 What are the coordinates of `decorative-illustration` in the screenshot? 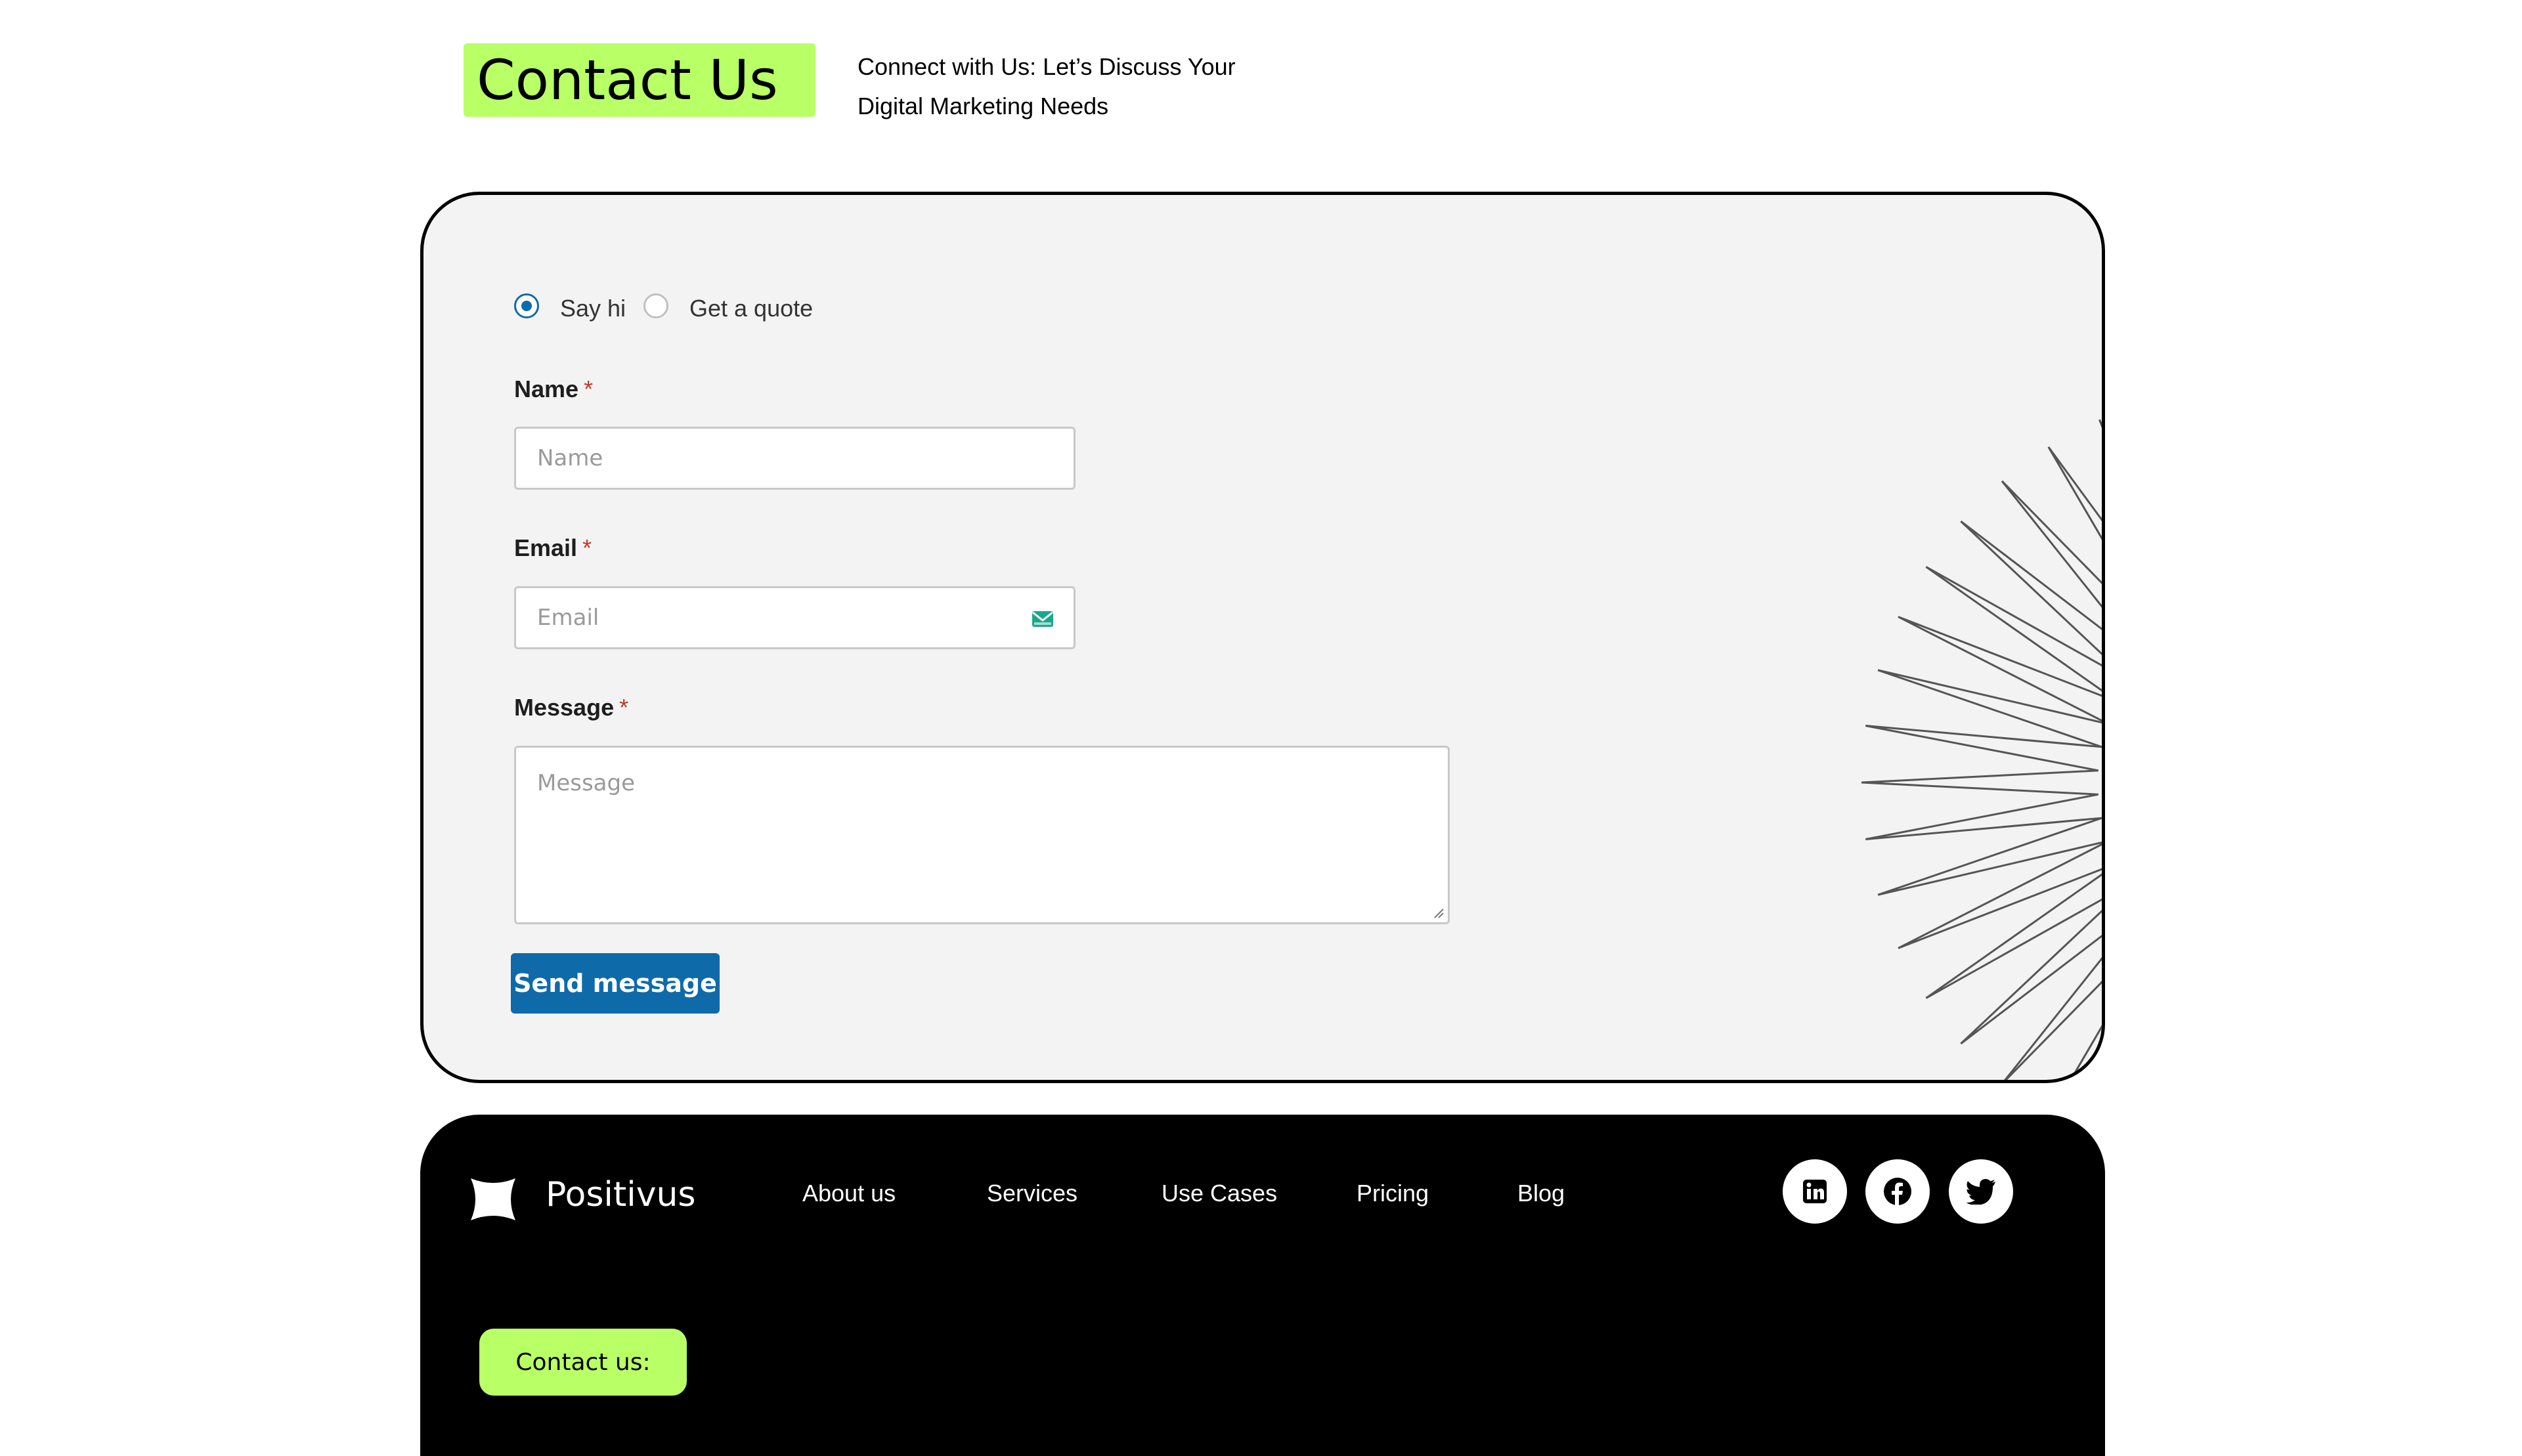 It's located at (1981, 749).